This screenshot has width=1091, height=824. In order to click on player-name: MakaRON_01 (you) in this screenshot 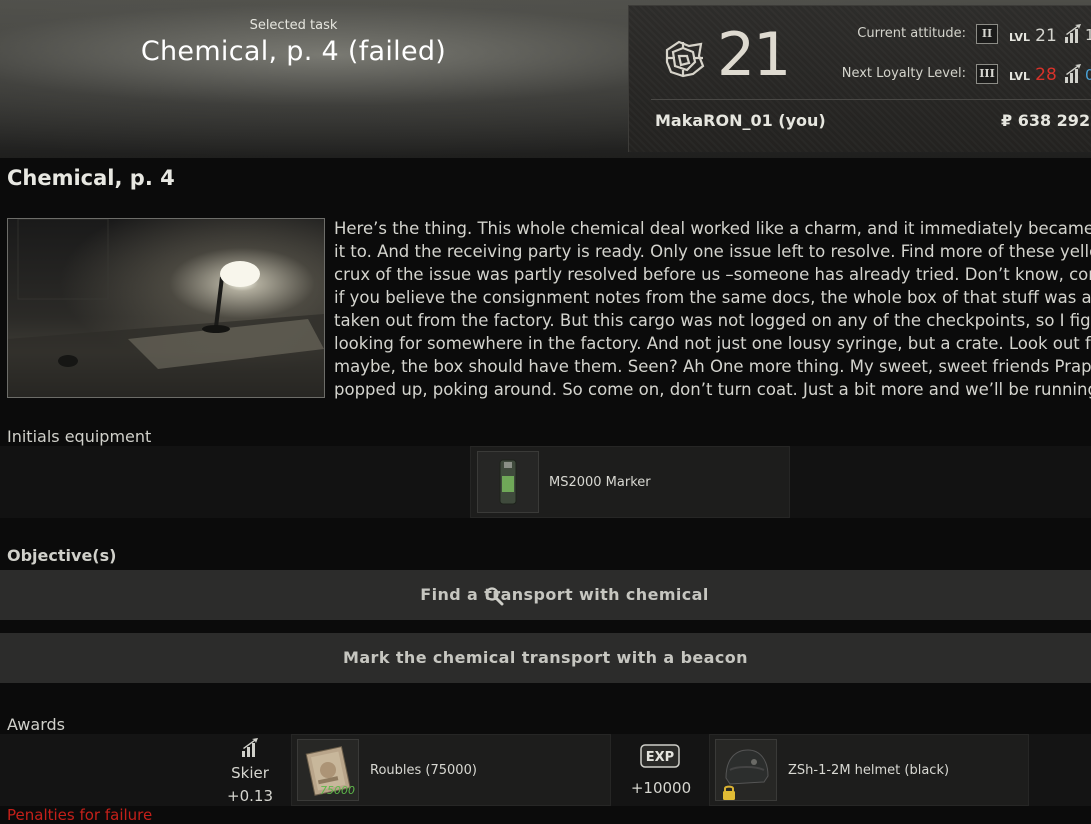, I will do `click(740, 120)`.